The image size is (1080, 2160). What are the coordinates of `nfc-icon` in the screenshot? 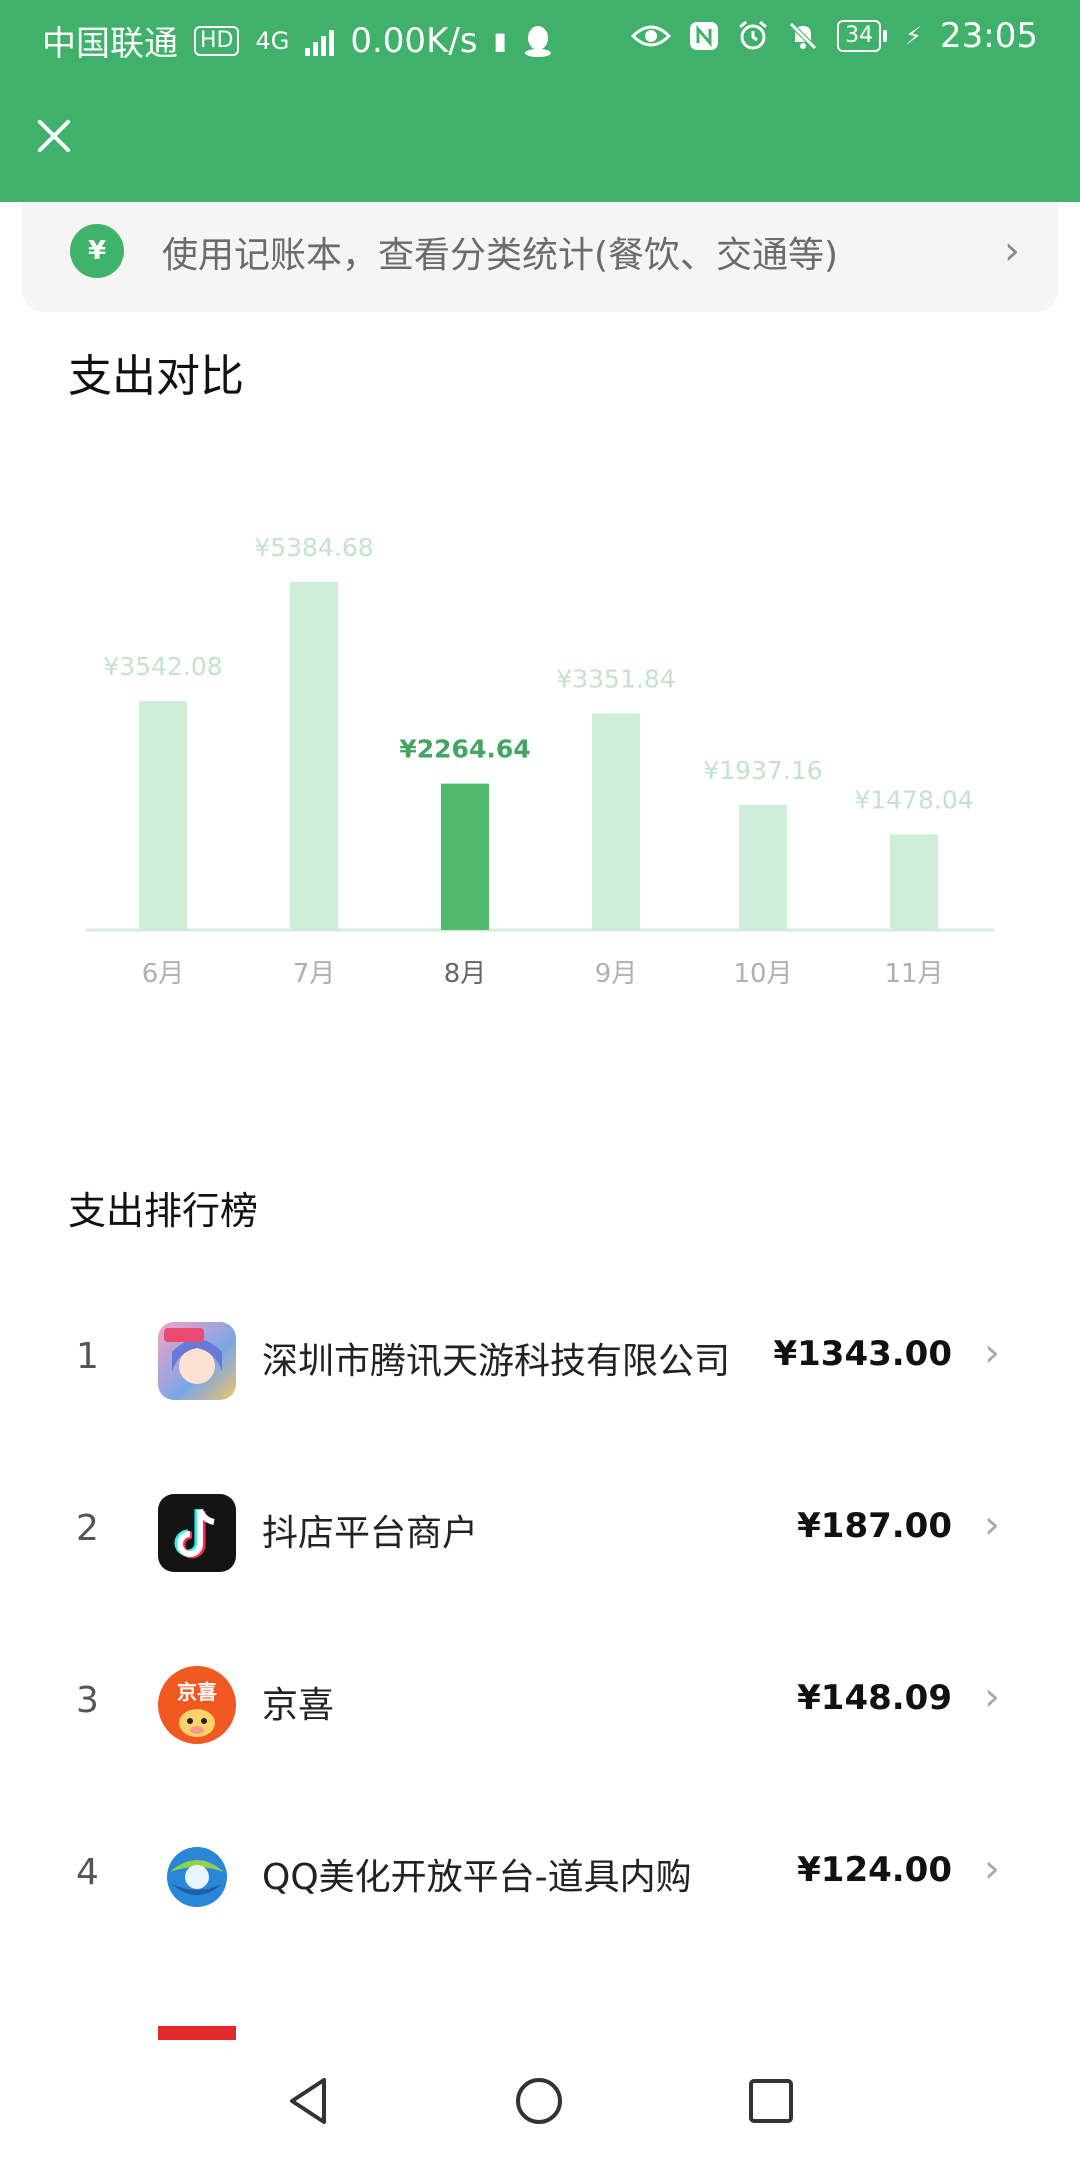 It's located at (704, 36).